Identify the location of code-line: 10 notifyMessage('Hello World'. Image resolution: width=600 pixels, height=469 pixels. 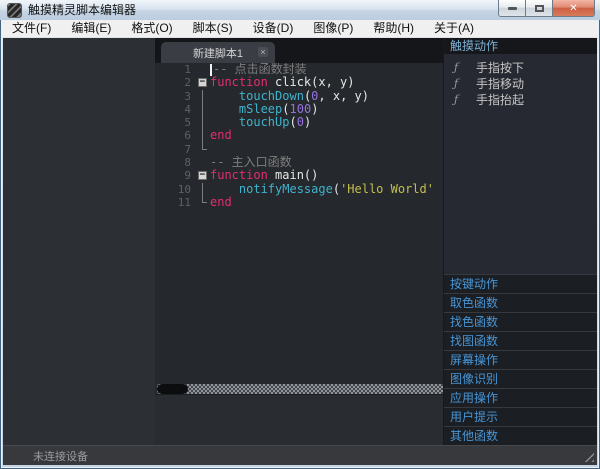
(299, 189).